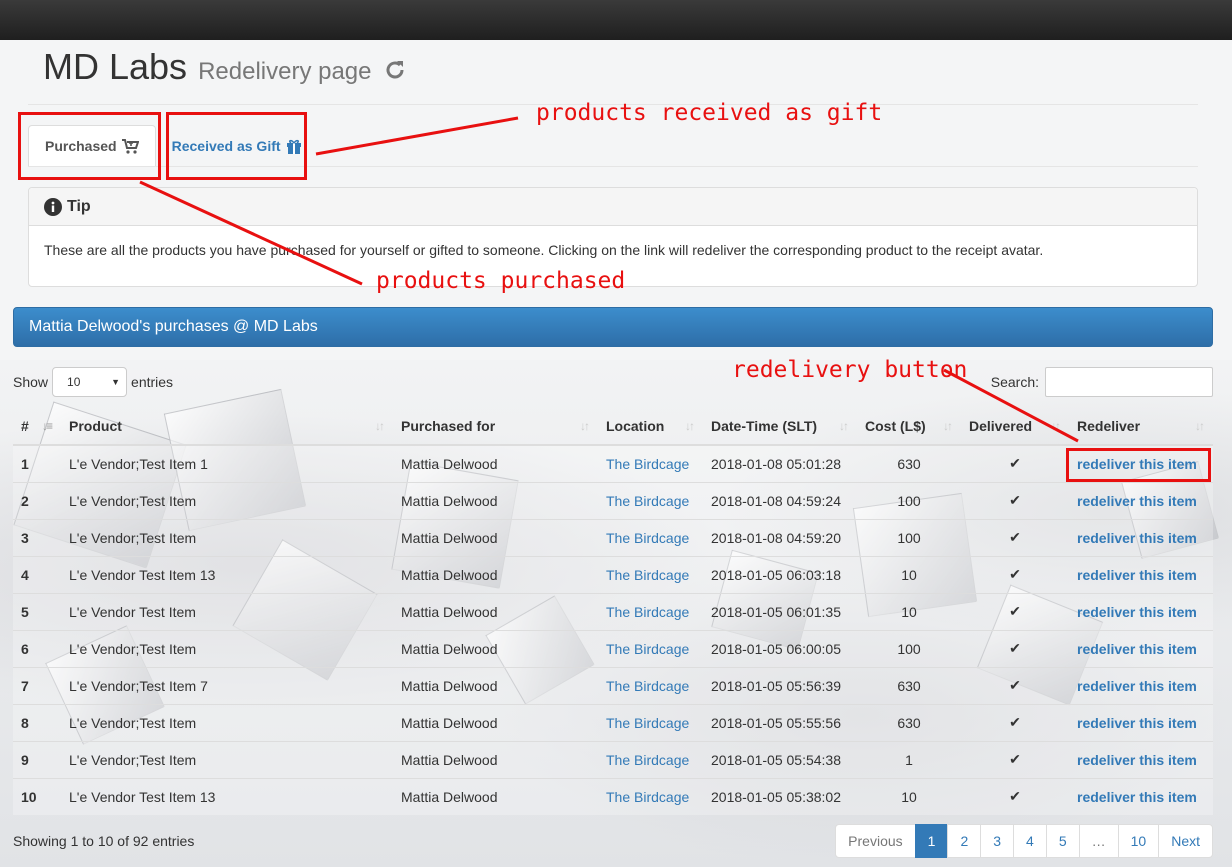 This screenshot has width=1232, height=867. Describe the element at coordinates (47, 426) in the screenshot. I see `sort-asc-icon: ↓≡` at that location.